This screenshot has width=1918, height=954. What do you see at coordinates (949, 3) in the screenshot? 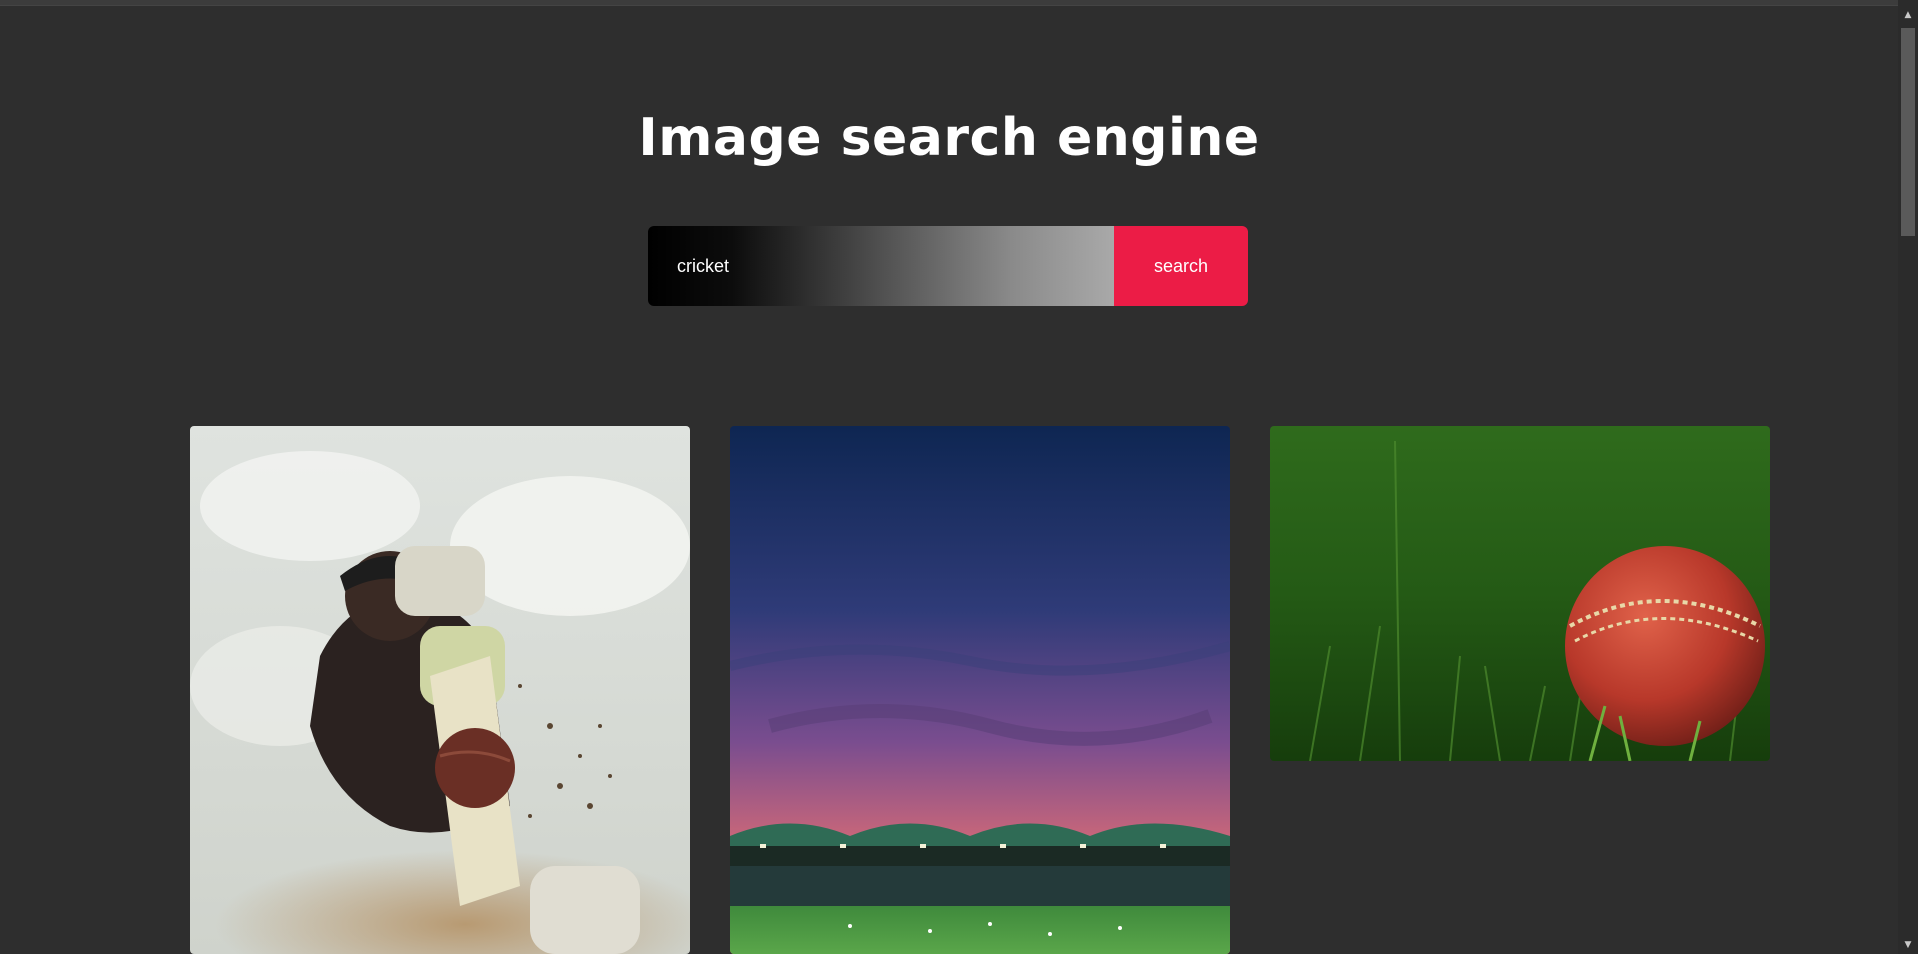
I see `browser-top-edge` at bounding box center [949, 3].